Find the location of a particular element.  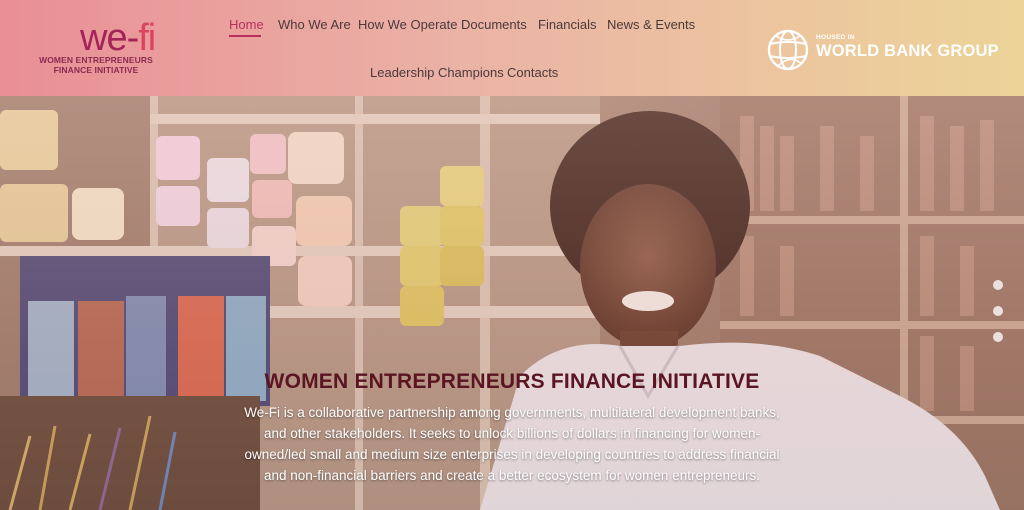

nav-news-events: News & Events is located at coordinates (651, 24).